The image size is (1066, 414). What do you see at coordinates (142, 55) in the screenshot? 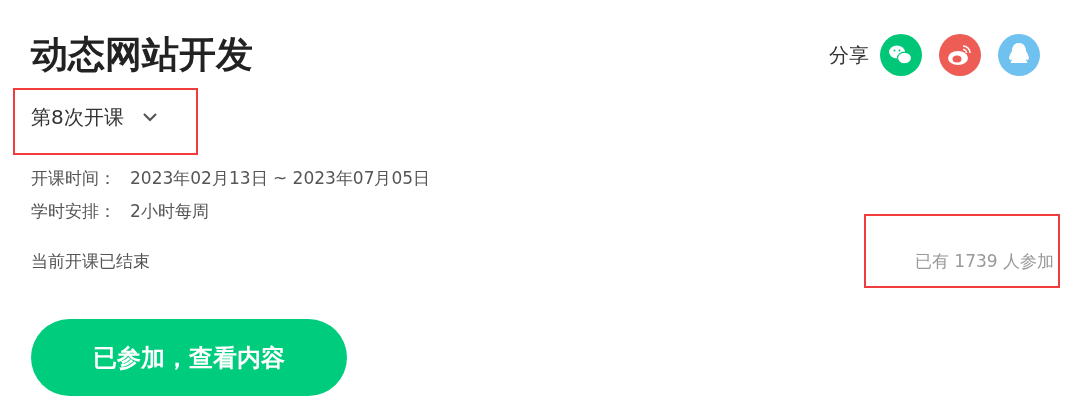
I see `course-title: 动态网站开发` at bounding box center [142, 55].